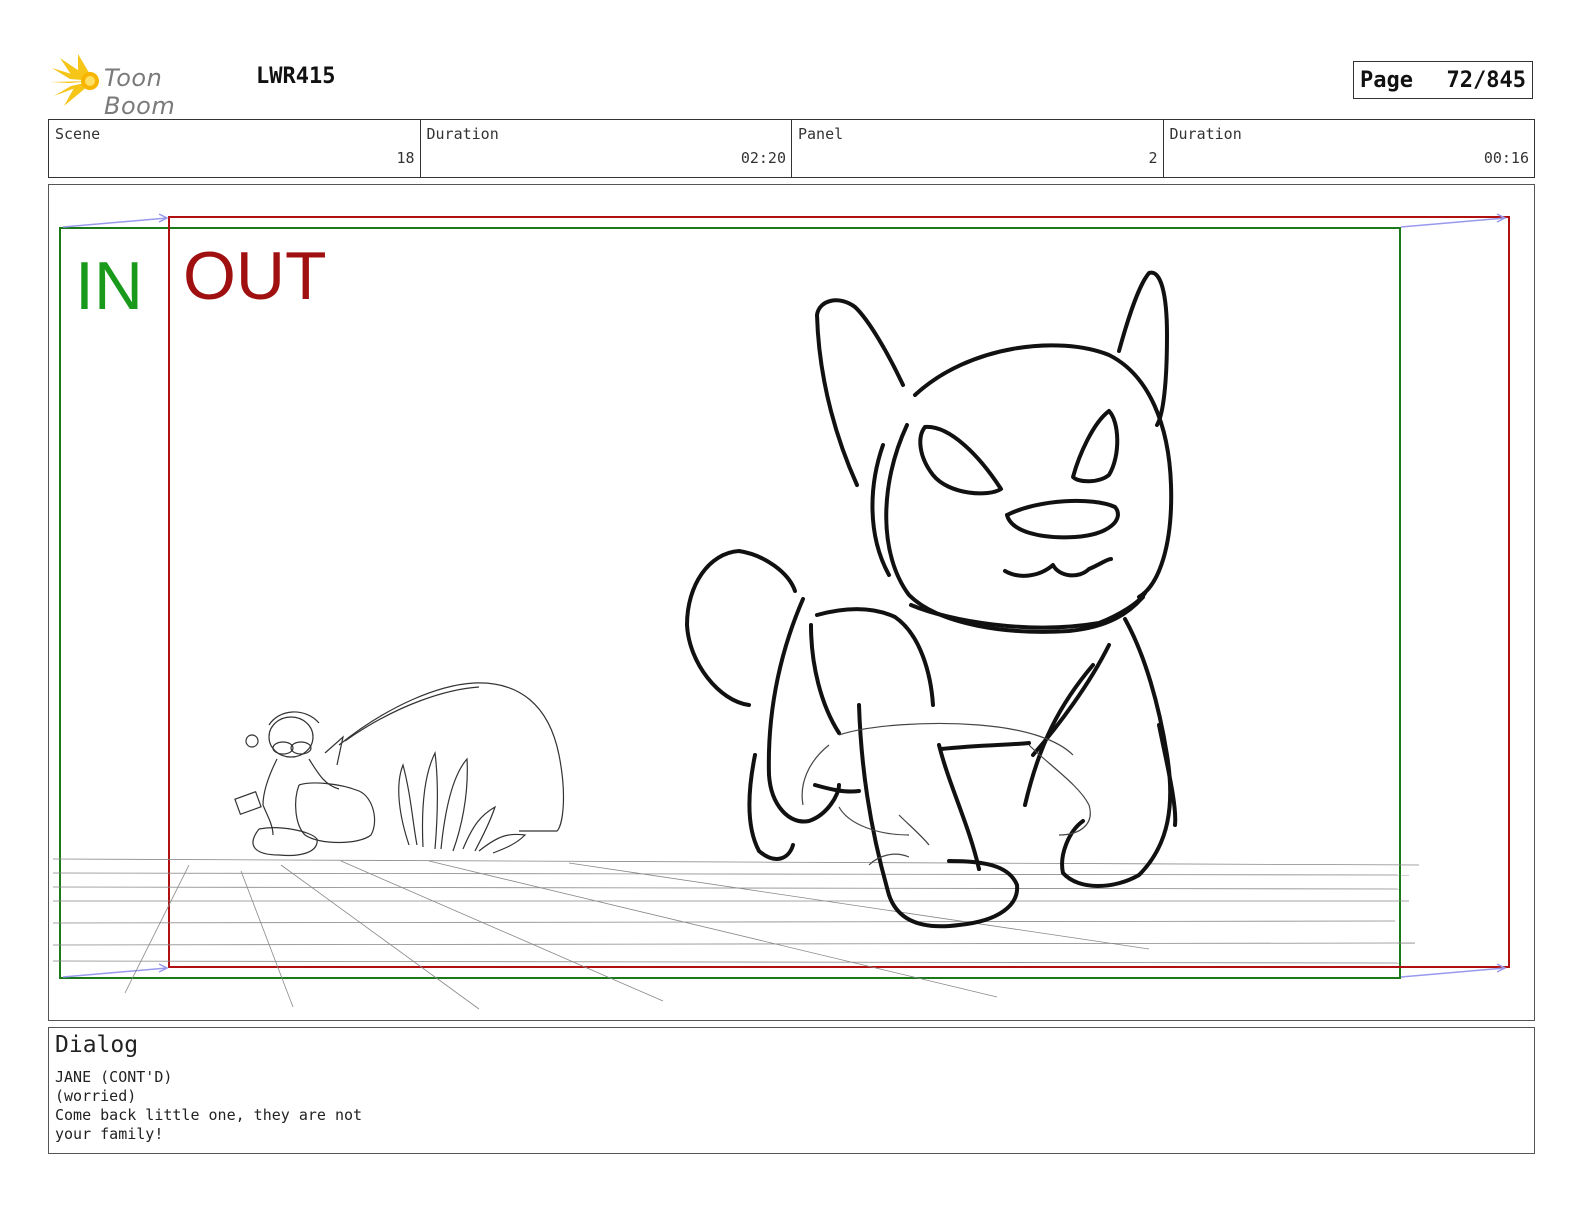 This screenshot has width=1584, height=1224. Describe the element at coordinates (109, 286) in the screenshot. I see `in-label: IN` at that location.